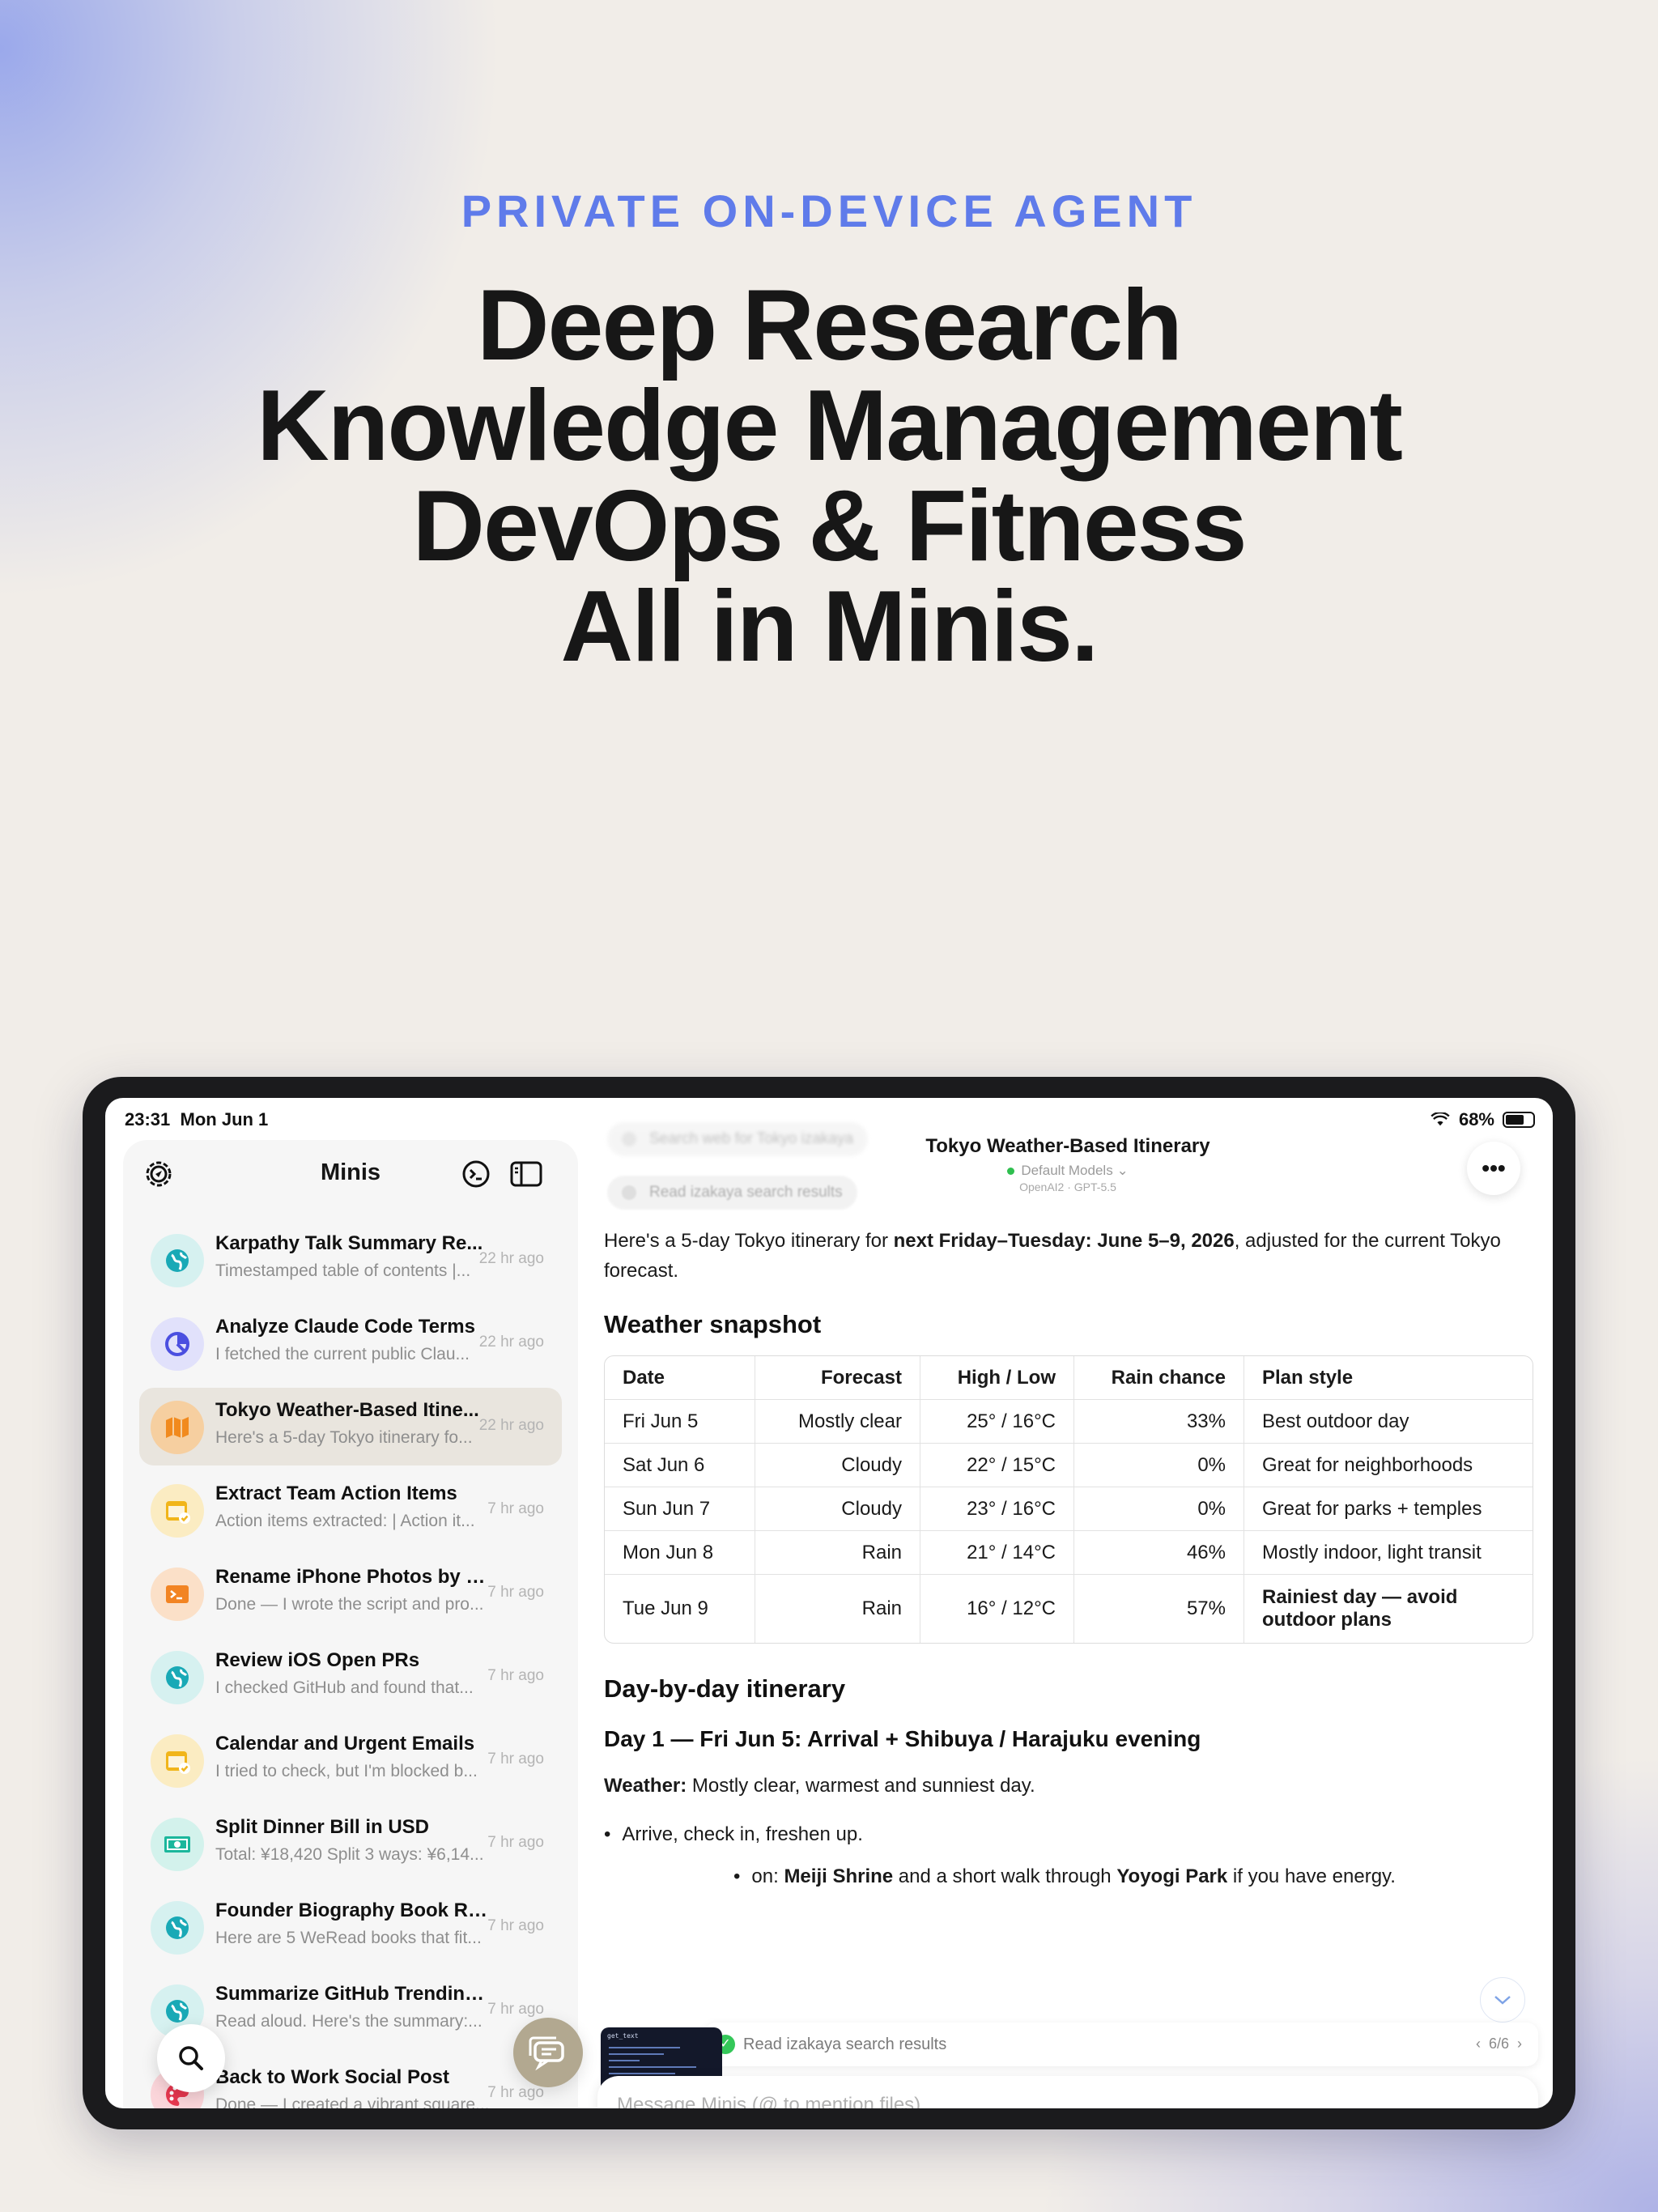 This screenshot has height=2212, width=1658. What do you see at coordinates (713, 1324) in the screenshot?
I see `weather-heading: Weather snapshot` at bounding box center [713, 1324].